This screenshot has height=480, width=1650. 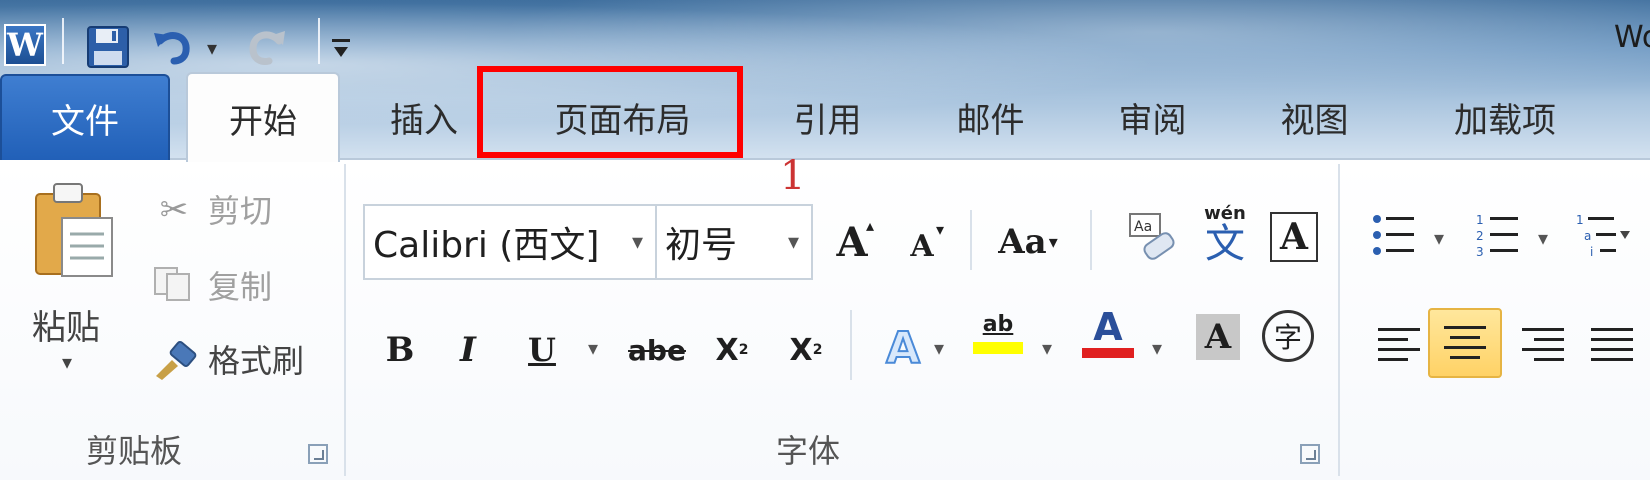 I want to click on superscript-x: X, so click(x=801, y=350).